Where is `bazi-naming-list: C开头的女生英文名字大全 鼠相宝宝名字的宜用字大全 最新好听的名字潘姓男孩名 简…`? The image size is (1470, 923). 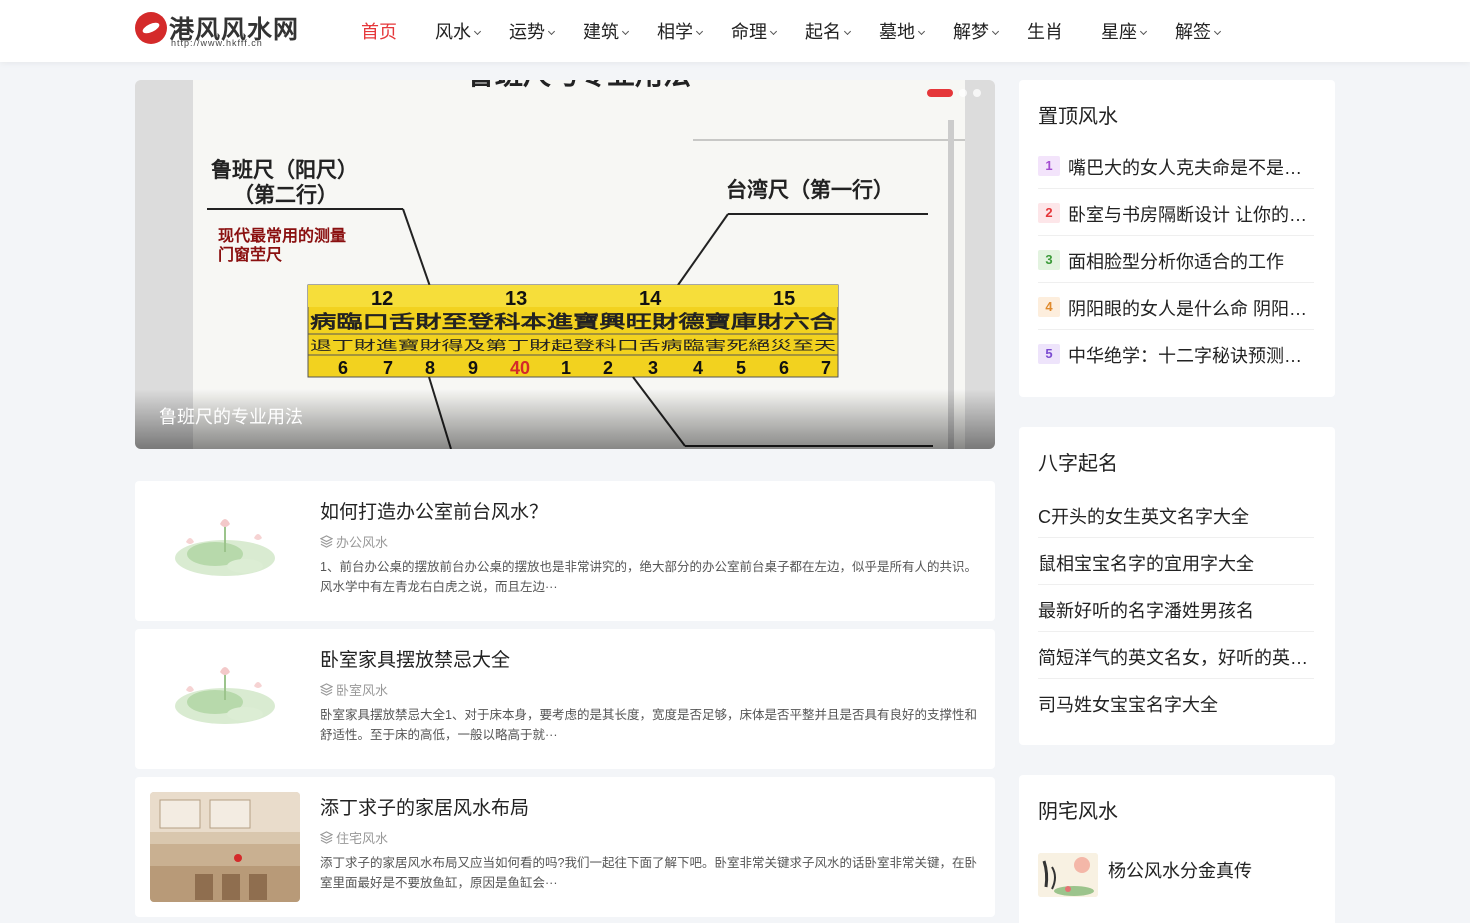
bazi-naming-list: C开头的女生英文名字大全 鼠相宝宝名字的宜用字大全 最新好听的名字潘姓男孩名 简… is located at coordinates (1176, 608).